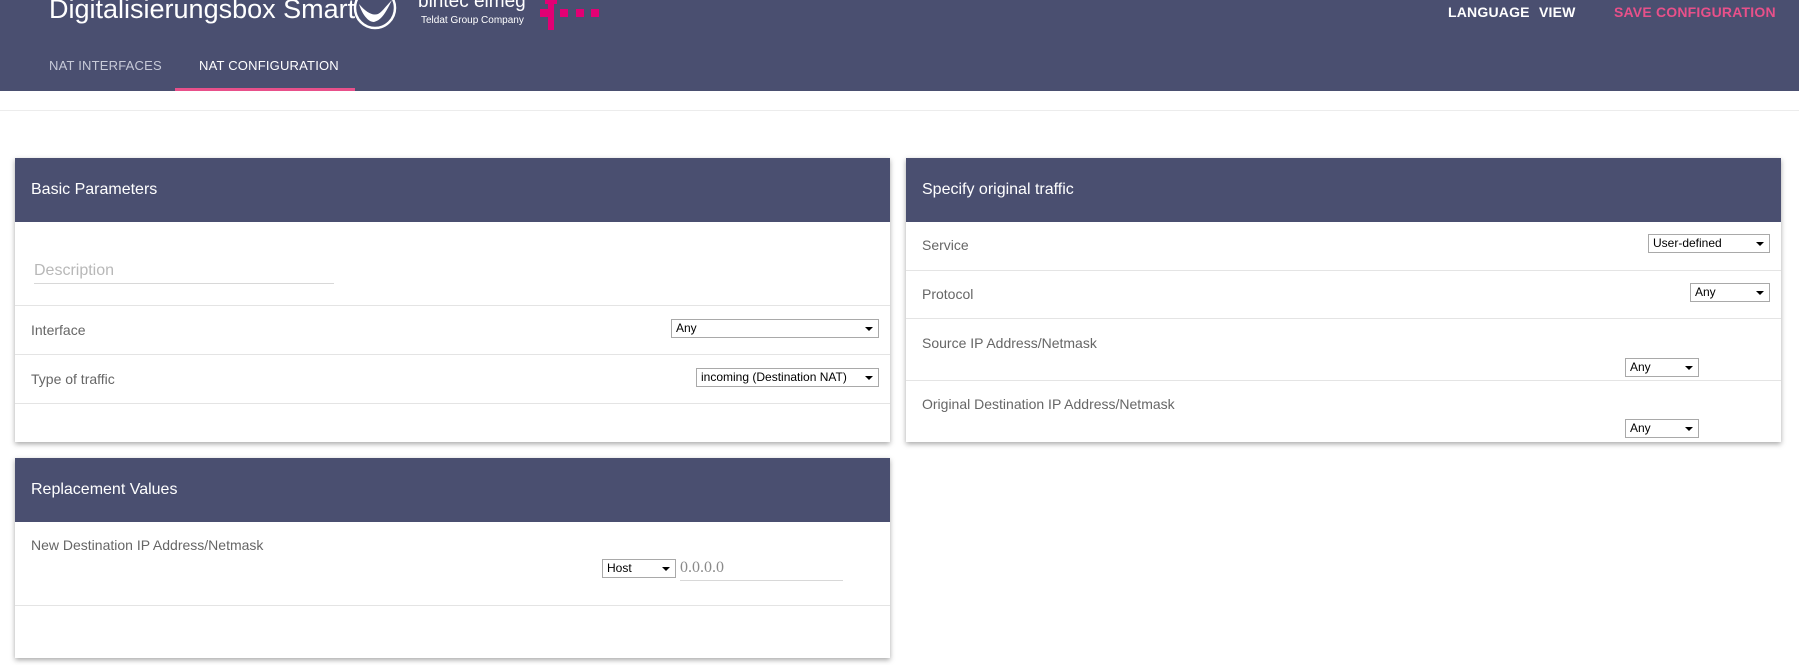  I want to click on service-select: User-defined, so click(1709, 243).